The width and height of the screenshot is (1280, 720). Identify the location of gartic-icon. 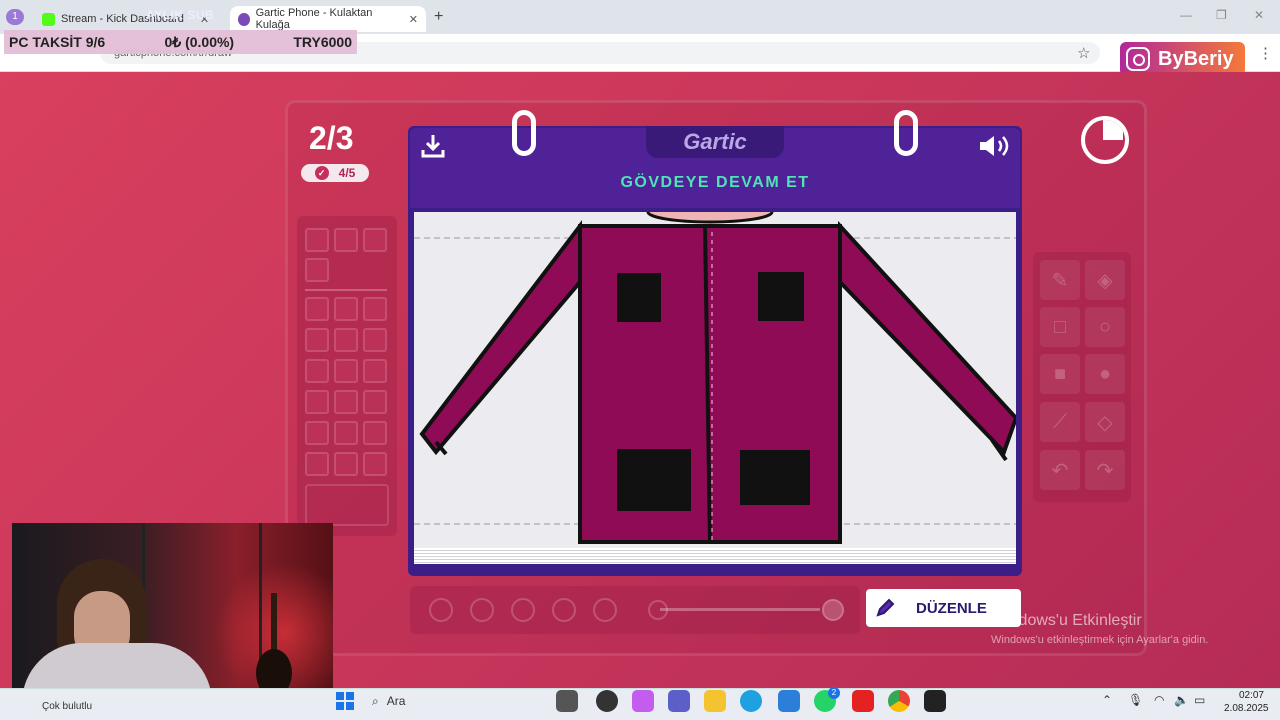
(244, 19).